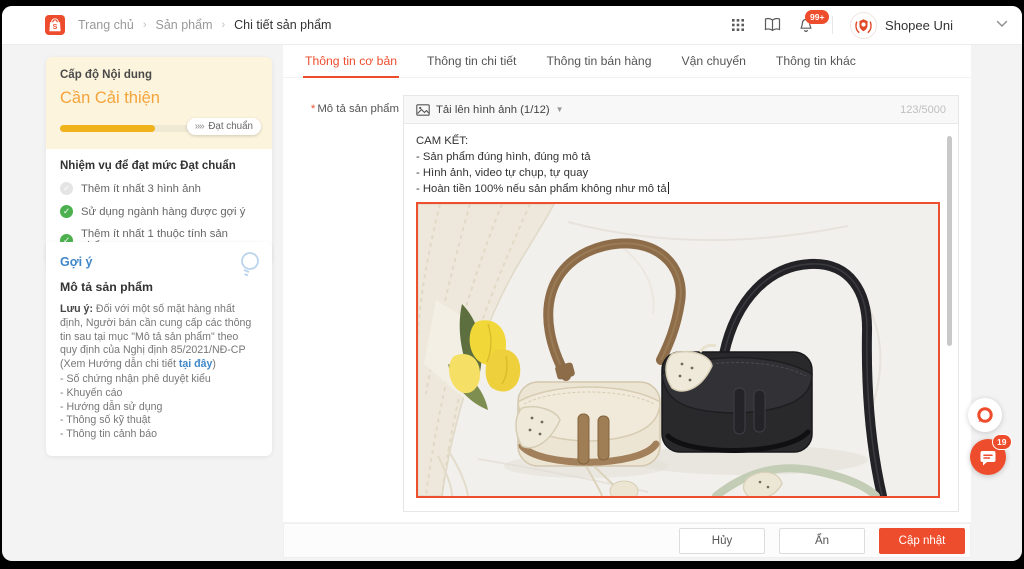 The height and width of the screenshot is (569, 1024). I want to click on content-level-title: Cấp độ Nội dung, so click(106, 75).